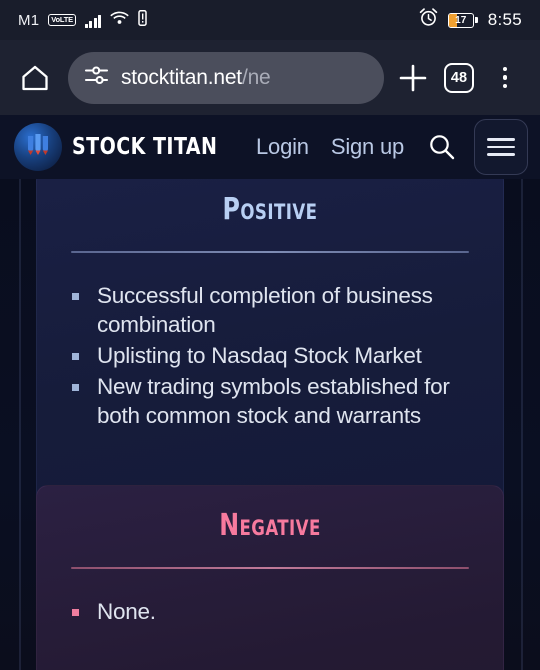 The width and height of the screenshot is (540, 670). I want to click on negative-bullet-list: None., so click(270, 611).